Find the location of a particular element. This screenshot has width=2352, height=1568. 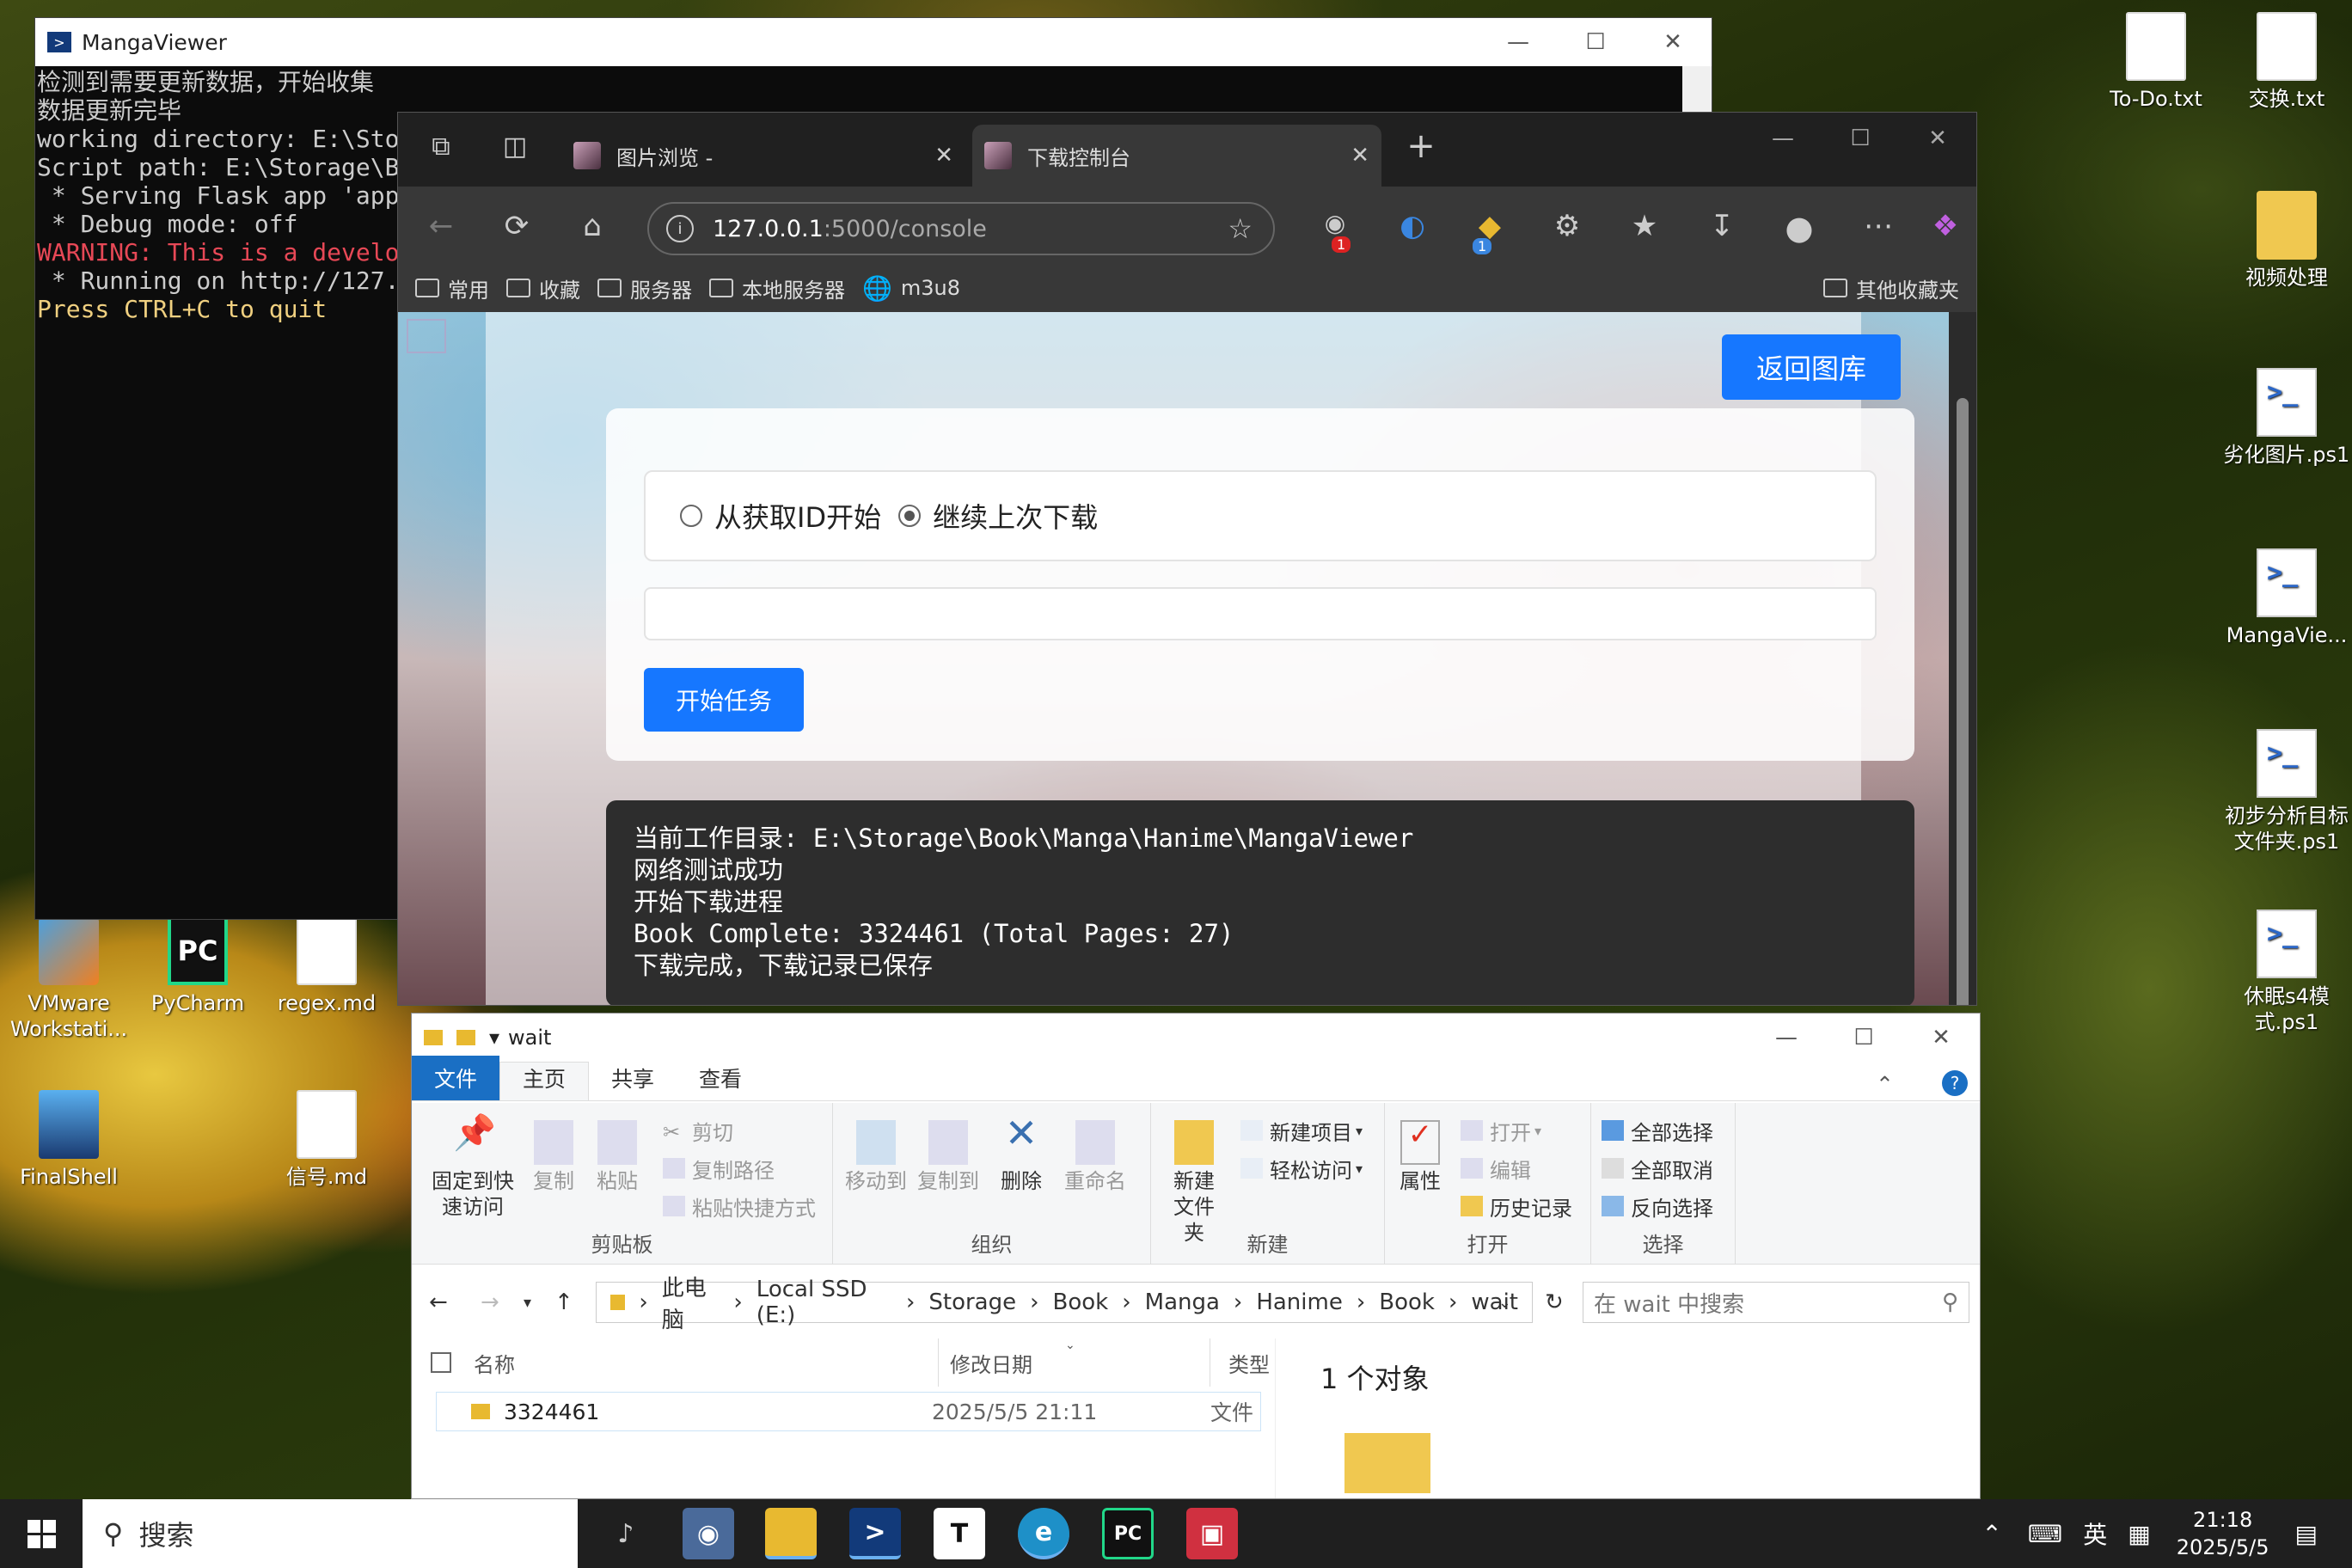

radio-continue-download is located at coordinates (910, 516).